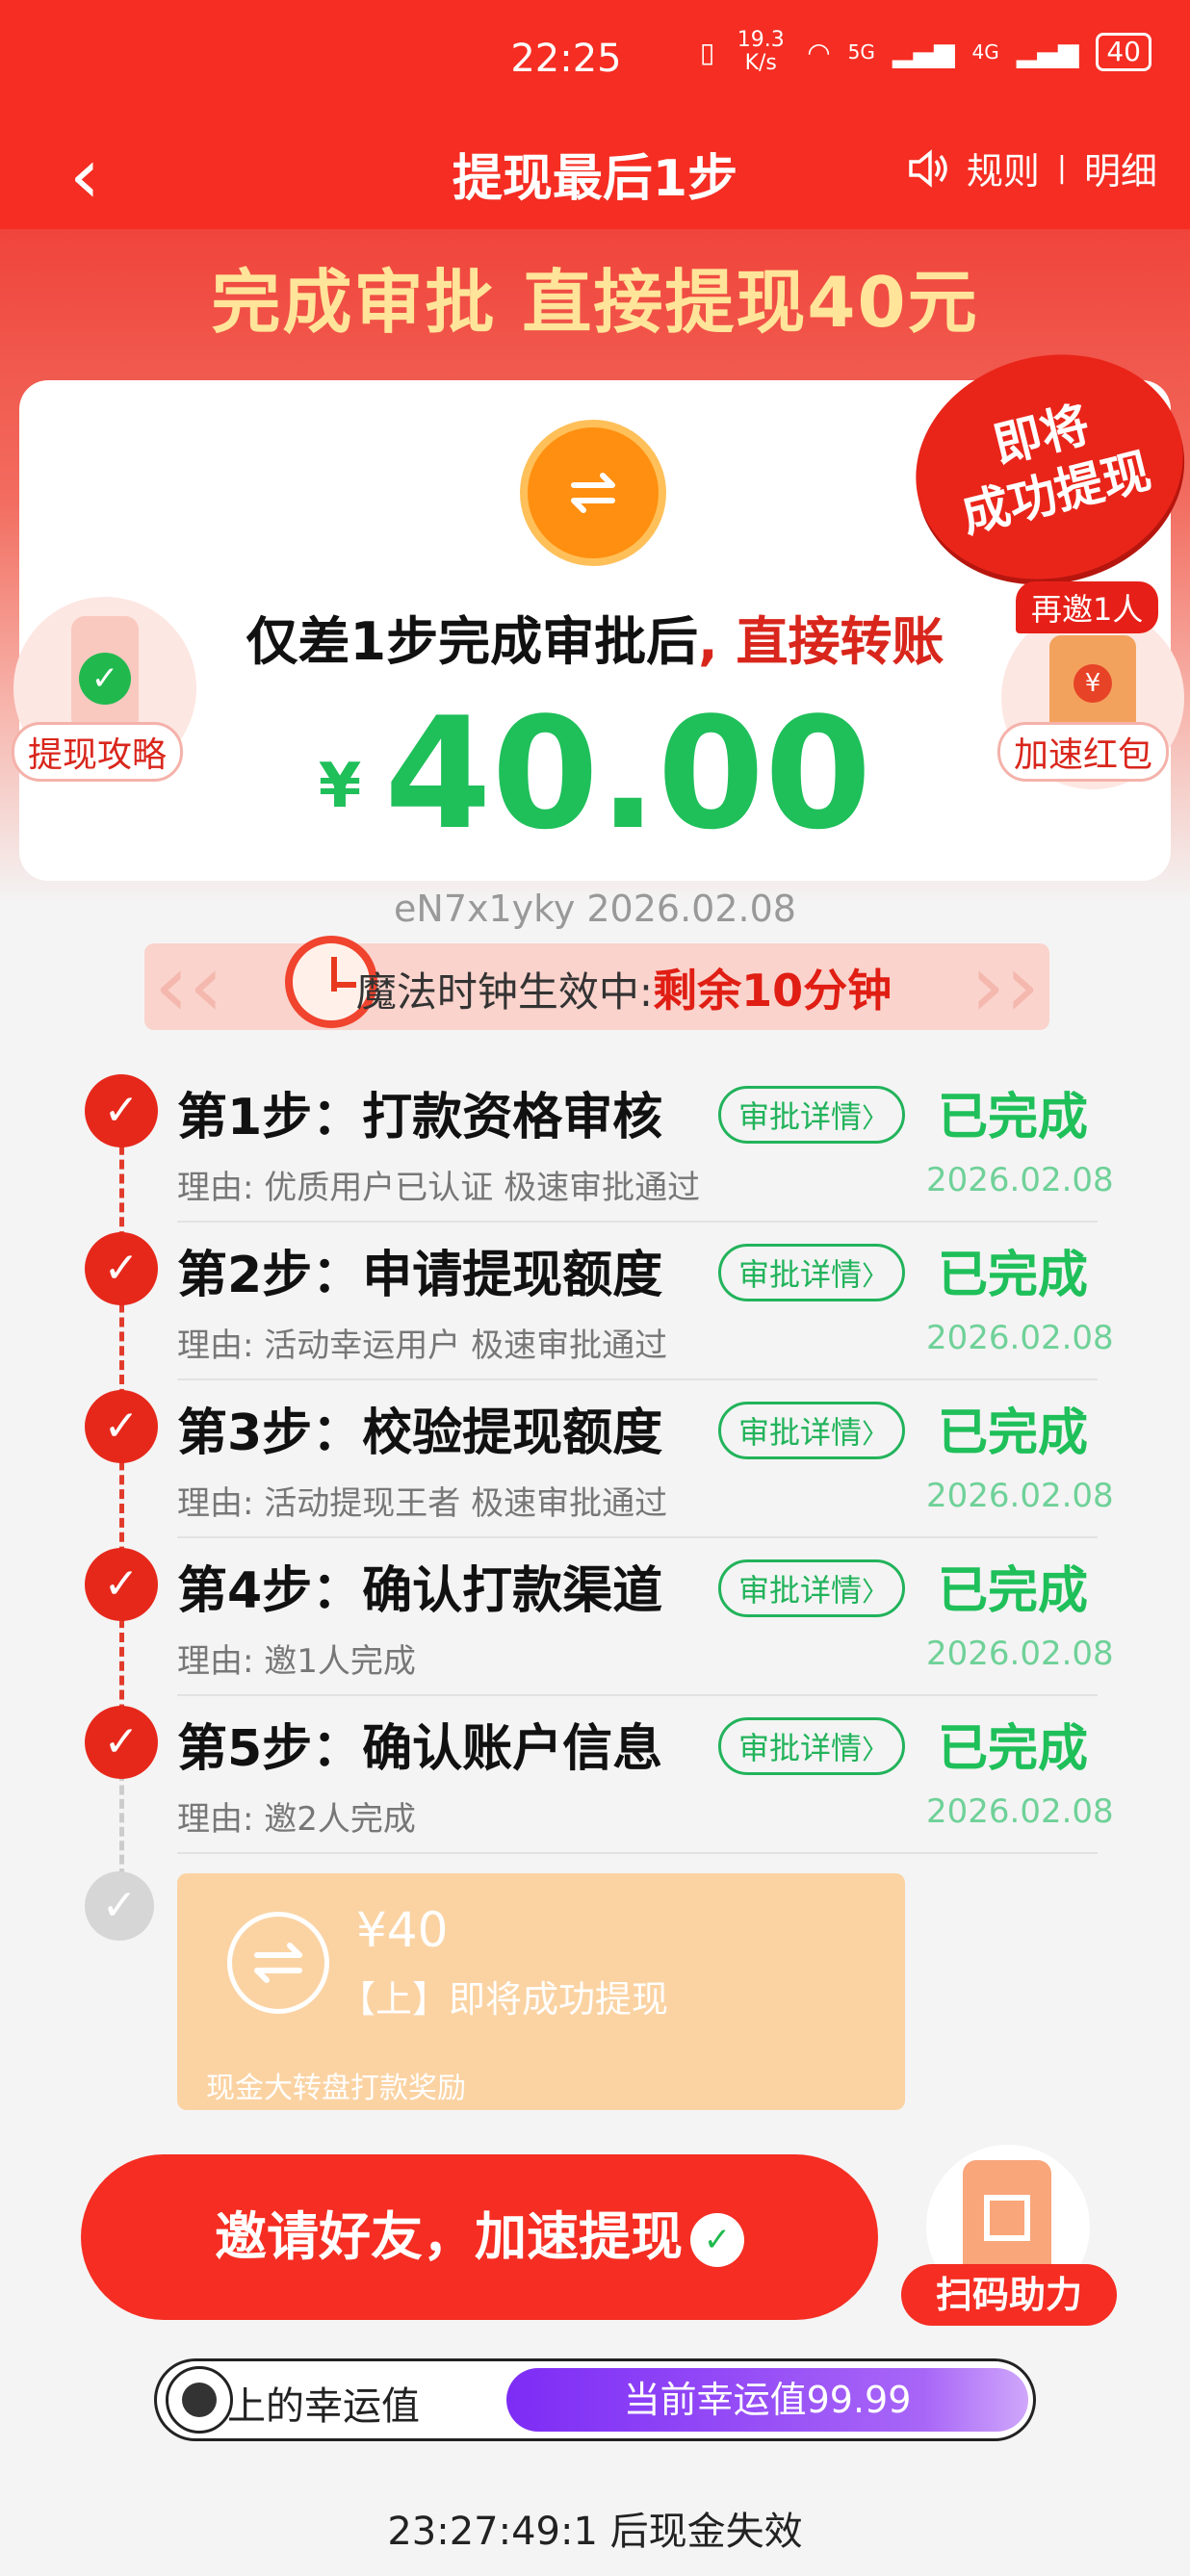  What do you see at coordinates (336, 2088) in the screenshot?
I see `pending-footer: 现金大转盘打款奖励` at bounding box center [336, 2088].